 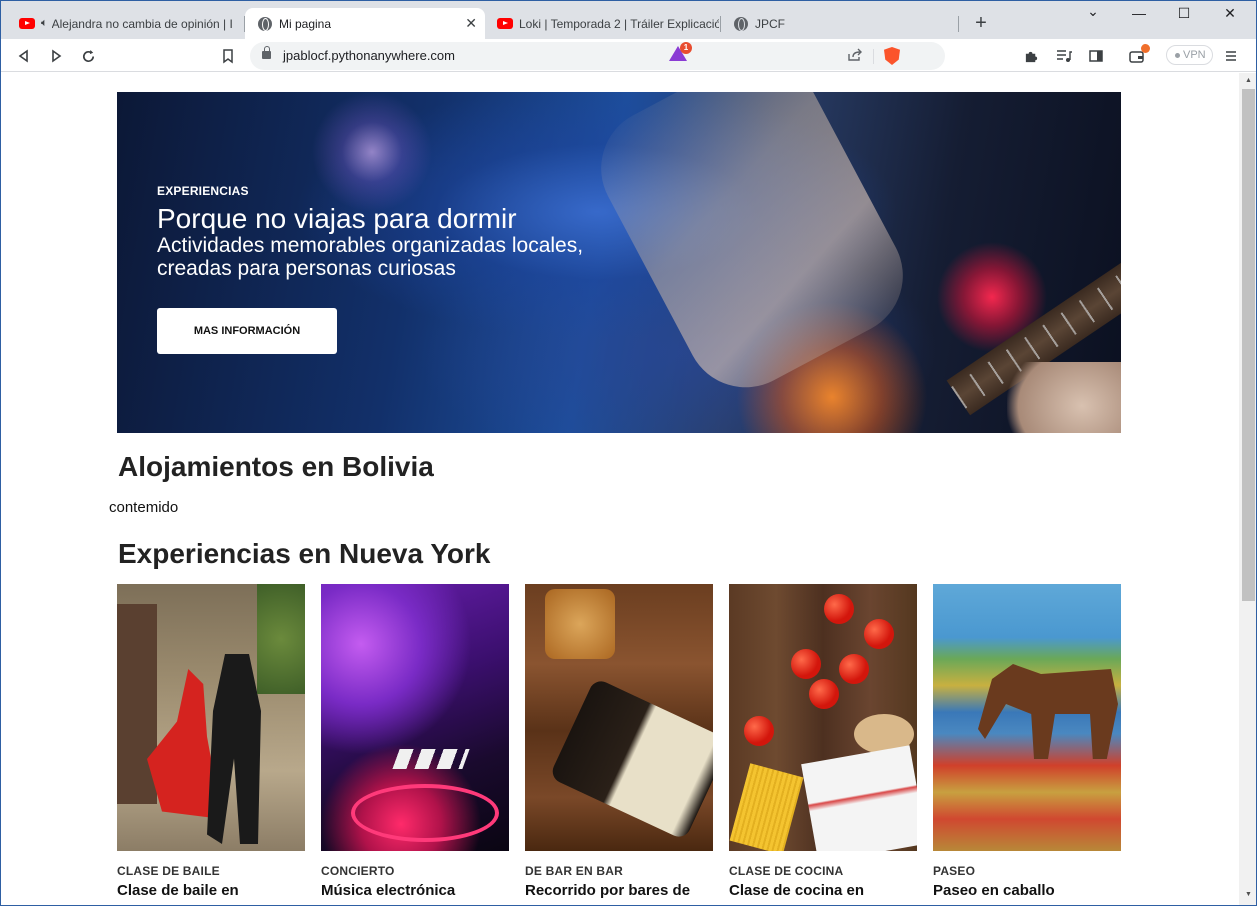 What do you see at coordinates (958, 24) in the screenshot?
I see `tab-separator` at bounding box center [958, 24].